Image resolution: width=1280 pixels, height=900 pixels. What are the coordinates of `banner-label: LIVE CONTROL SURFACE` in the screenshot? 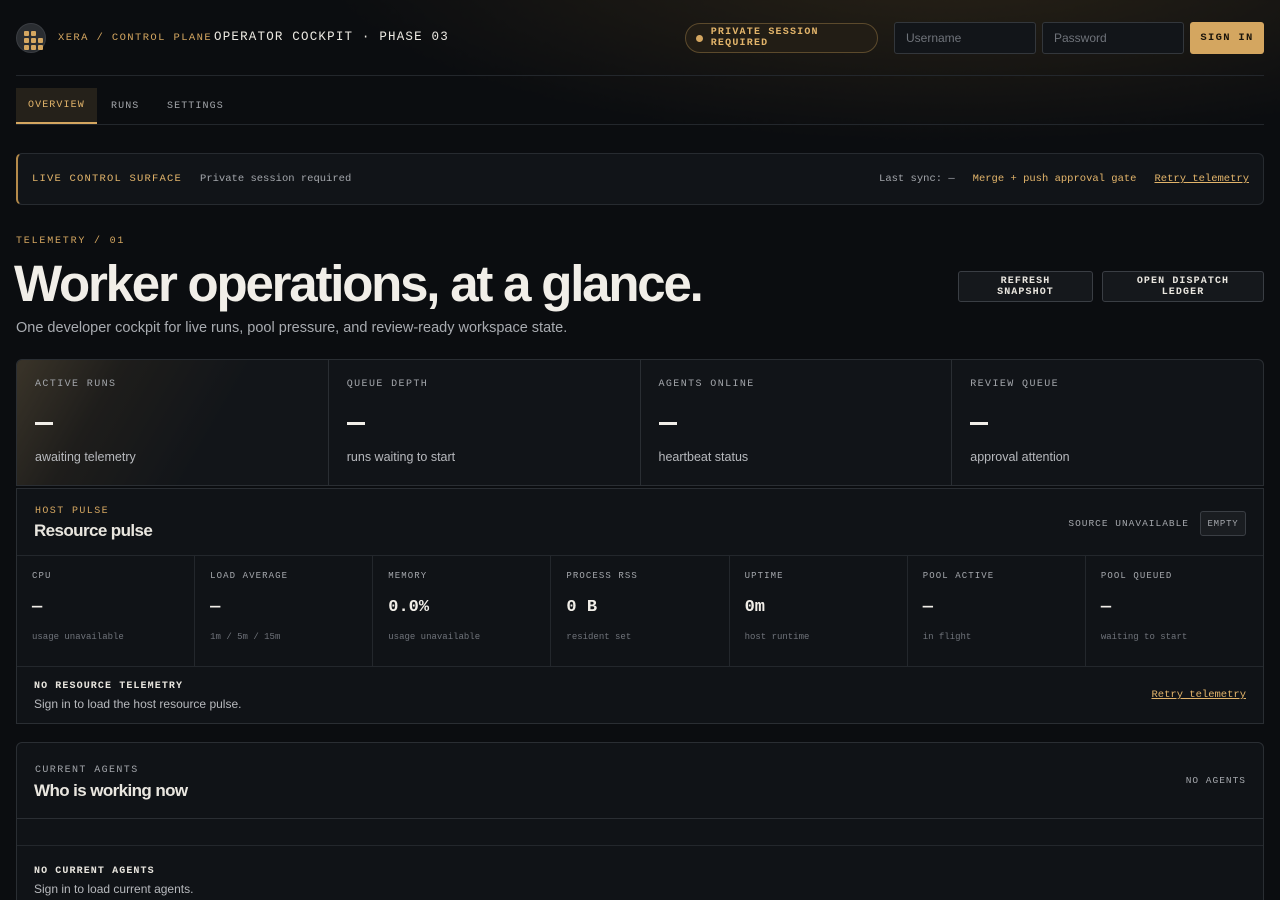 It's located at (107, 179).